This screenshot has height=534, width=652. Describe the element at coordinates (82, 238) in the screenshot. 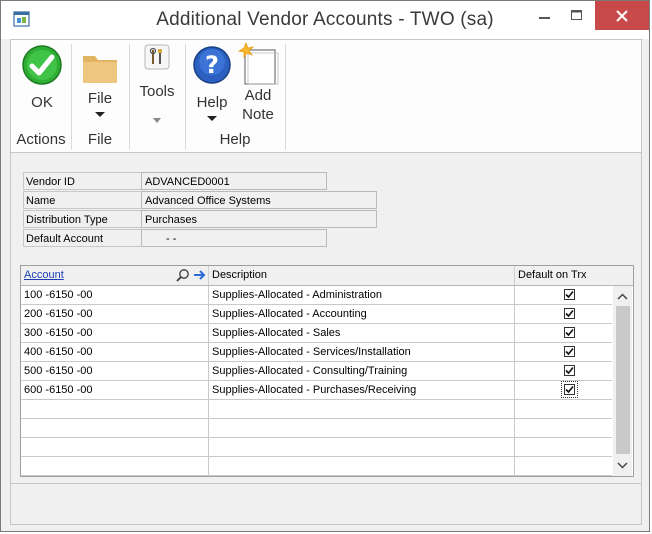

I see `default-account-label: Default Account` at that location.